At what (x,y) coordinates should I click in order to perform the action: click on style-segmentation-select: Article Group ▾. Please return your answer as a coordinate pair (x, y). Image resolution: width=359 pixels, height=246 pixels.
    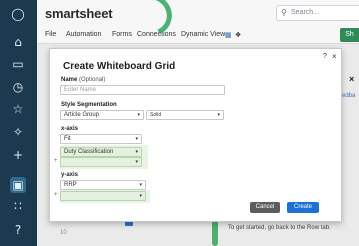
    Looking at the image, I should click on (102, 115).